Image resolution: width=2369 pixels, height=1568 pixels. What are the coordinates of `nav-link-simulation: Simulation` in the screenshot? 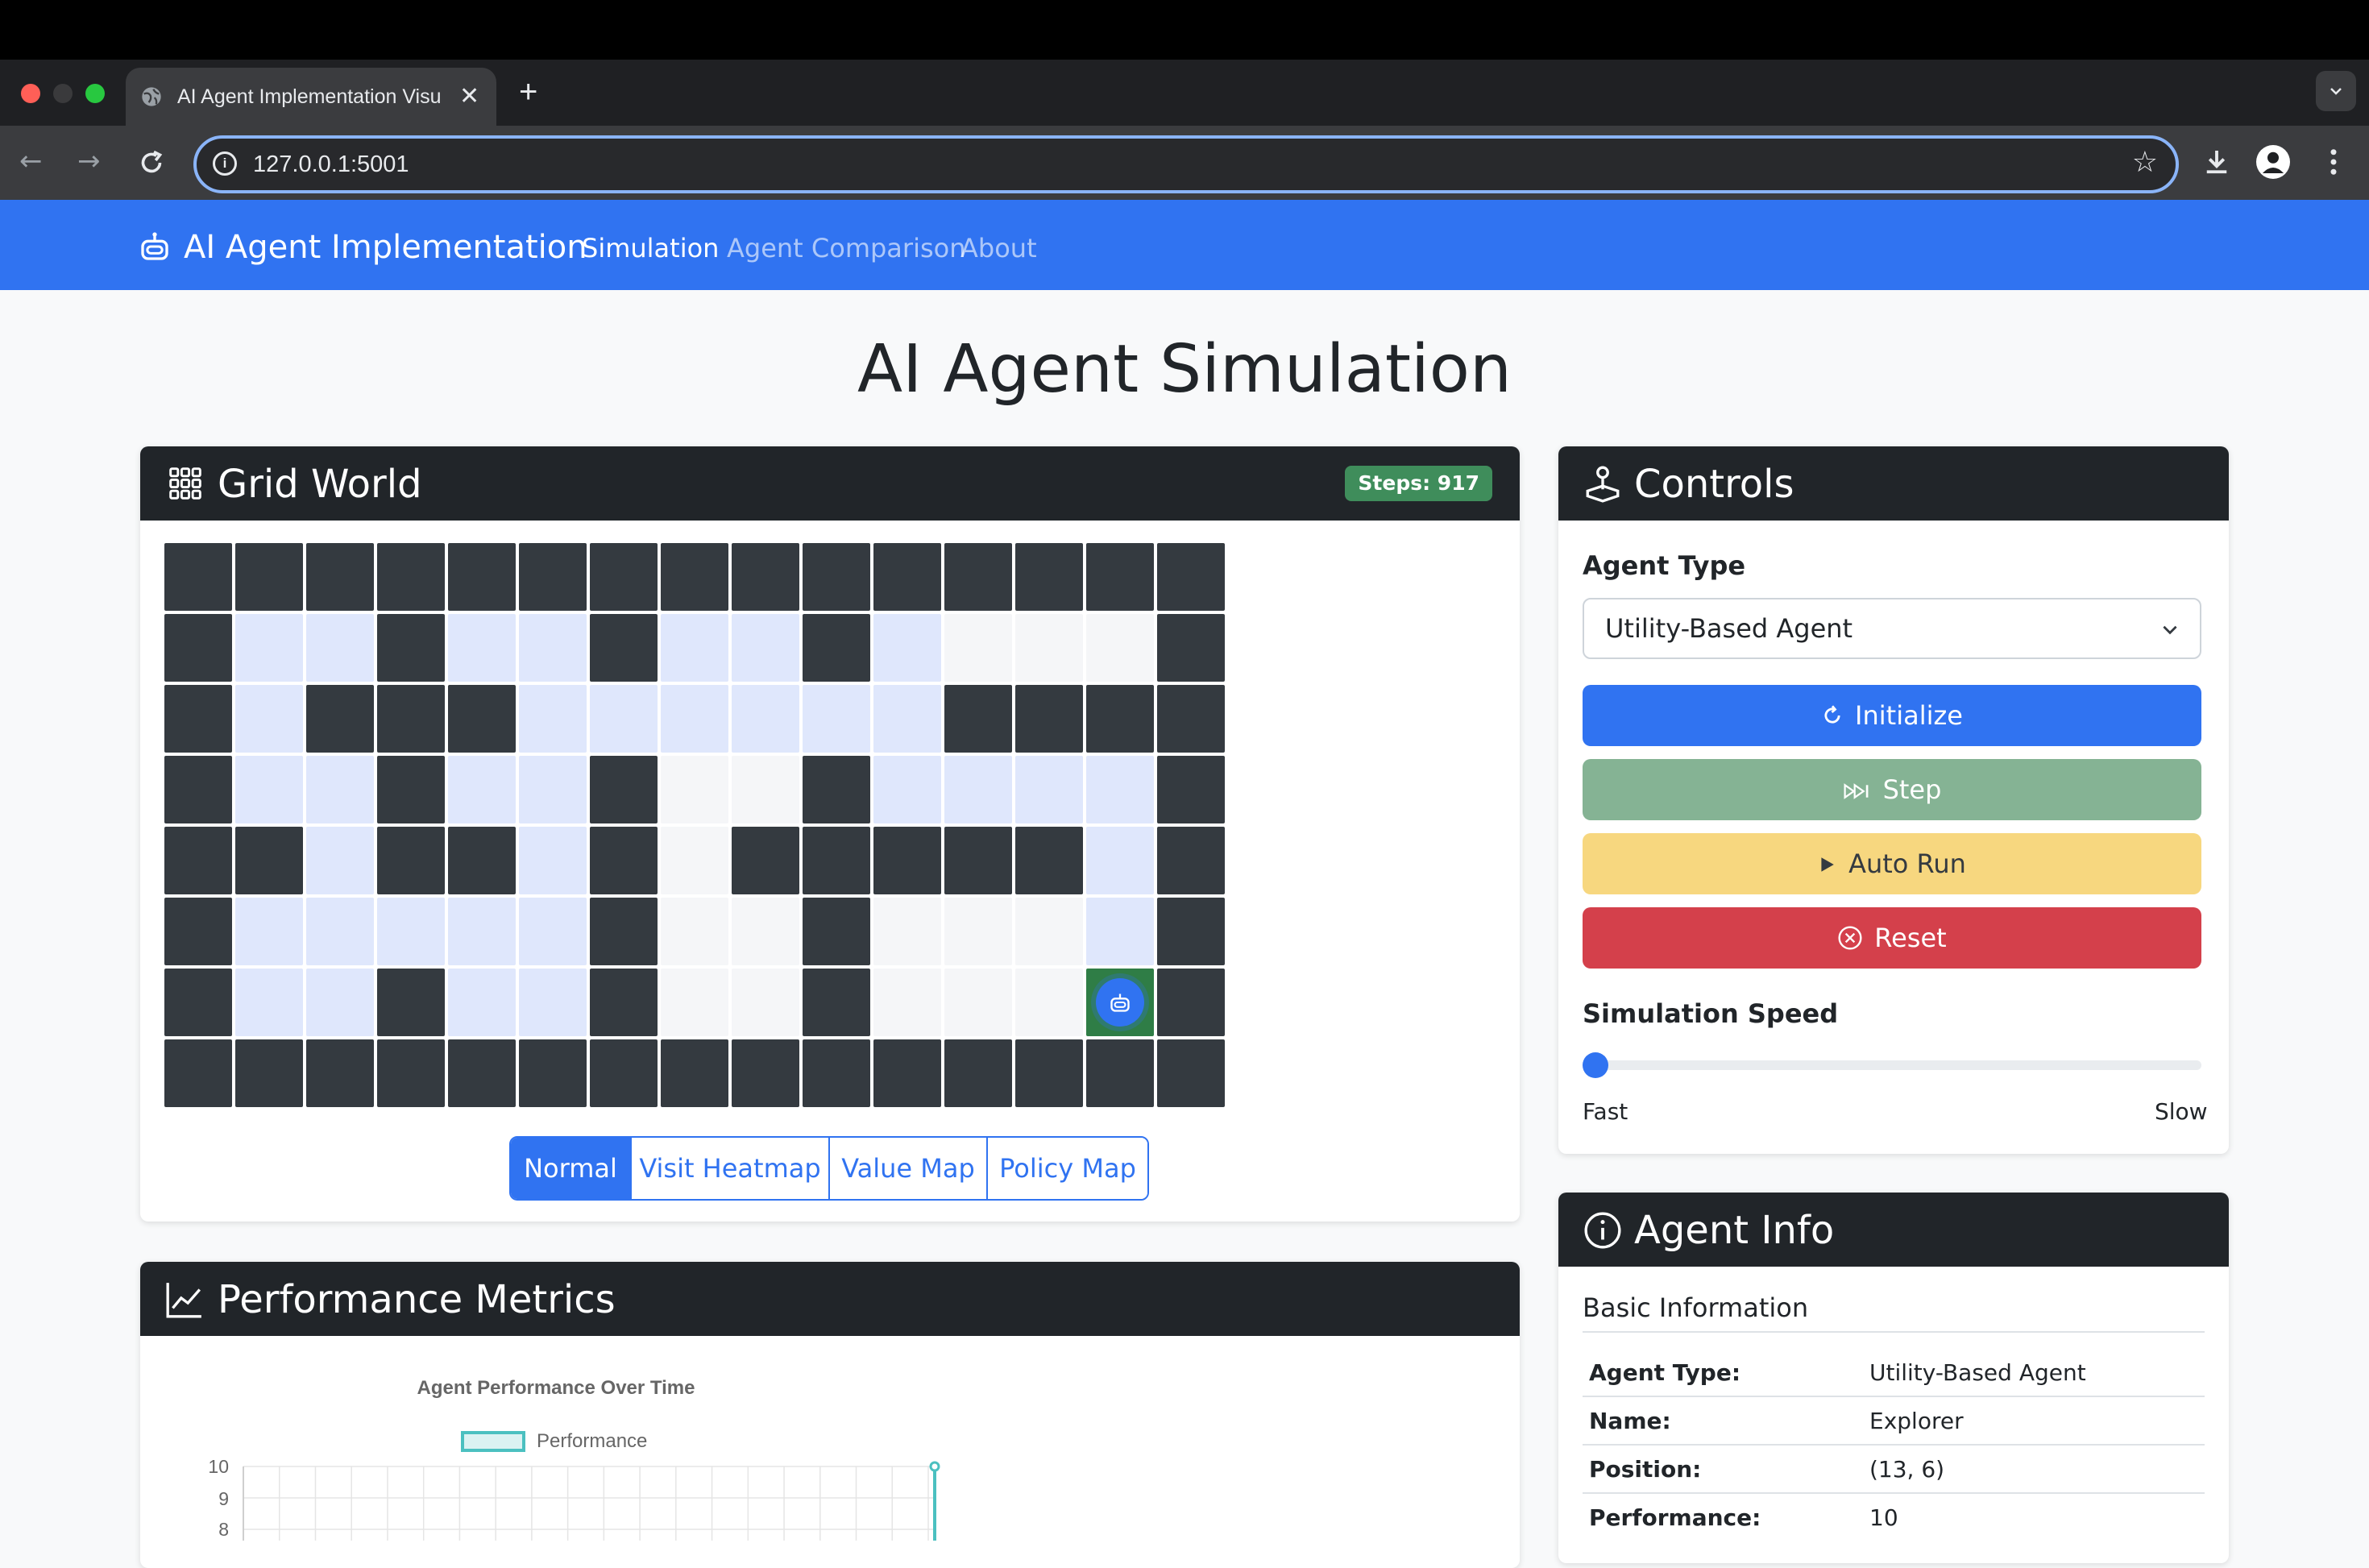 It's located at (650, 248).